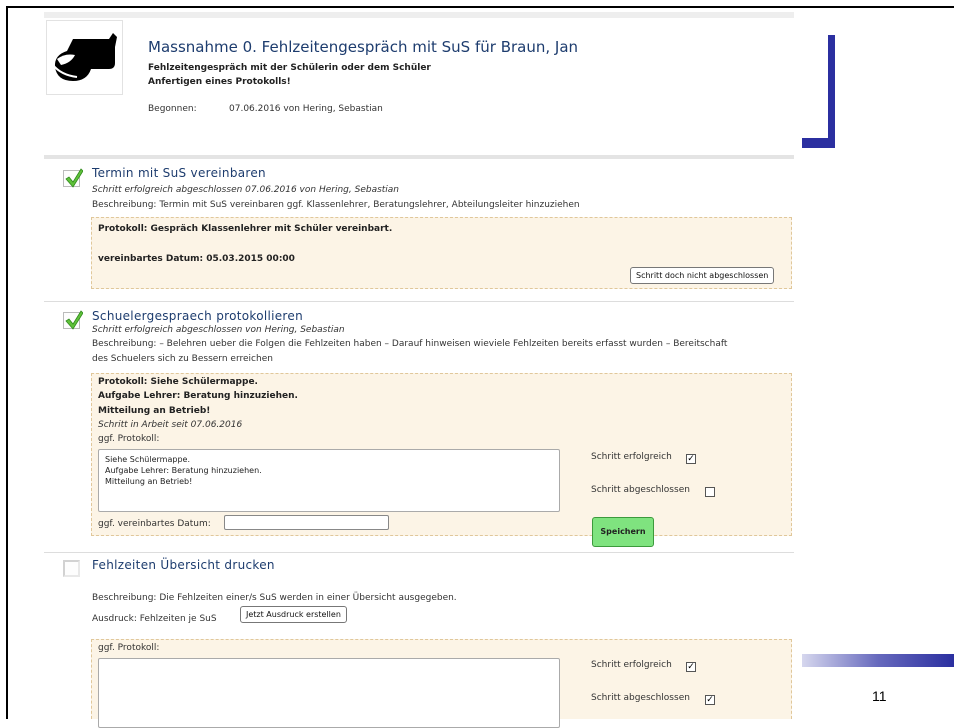 The image size is (954, 728). What do you see at coordinates (306, 109) in the screenshot?
I see `started-value: 07.06.2016 von Hering, Sebastian` at bounding box center [306, 109].